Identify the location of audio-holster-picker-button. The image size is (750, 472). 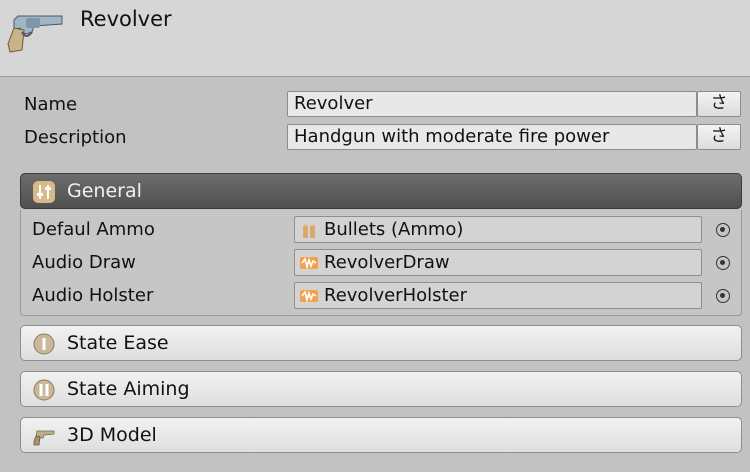
(723, 296).